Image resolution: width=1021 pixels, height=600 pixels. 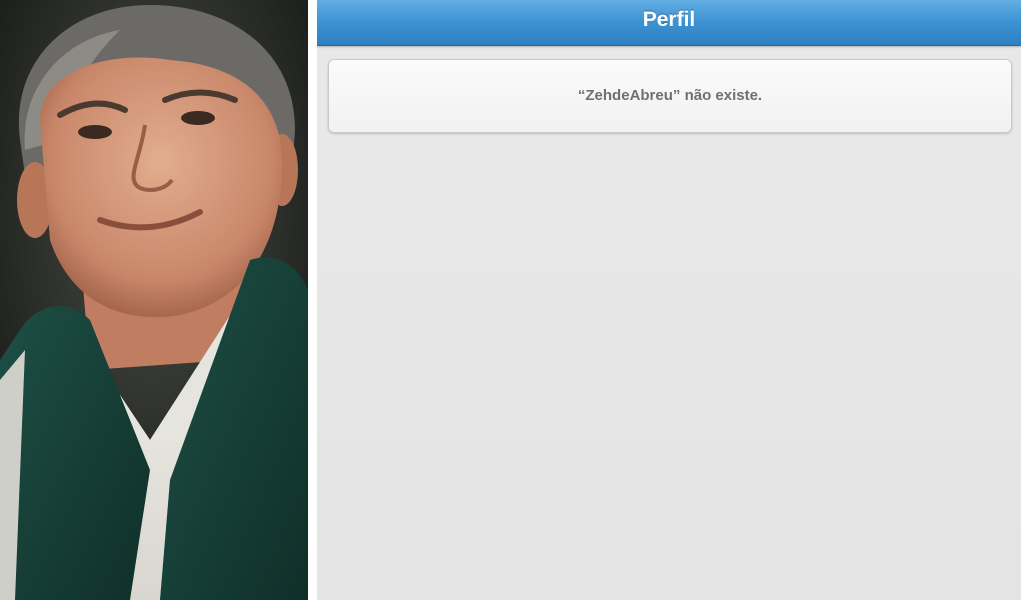 What do you see at coordinates (669, 19) in the screenshot?
I see `page-title: Perfil` at bounding box center [669, 19].